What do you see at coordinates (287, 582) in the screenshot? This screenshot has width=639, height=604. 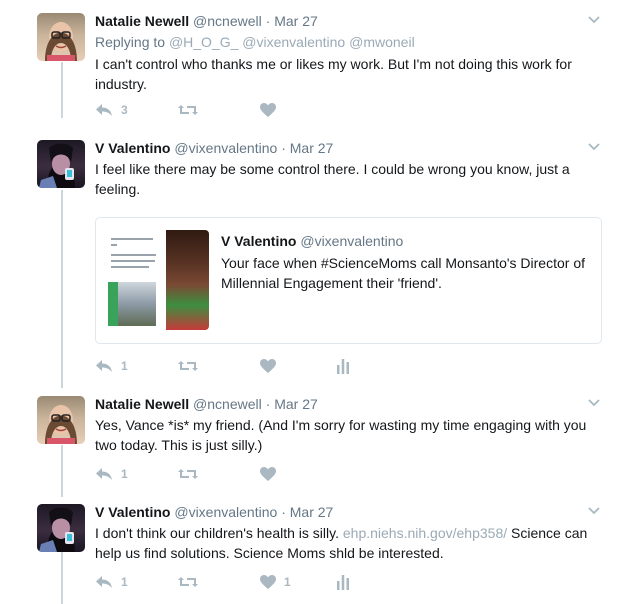 I see `like-count: 1` at bounding box center [287, 582].